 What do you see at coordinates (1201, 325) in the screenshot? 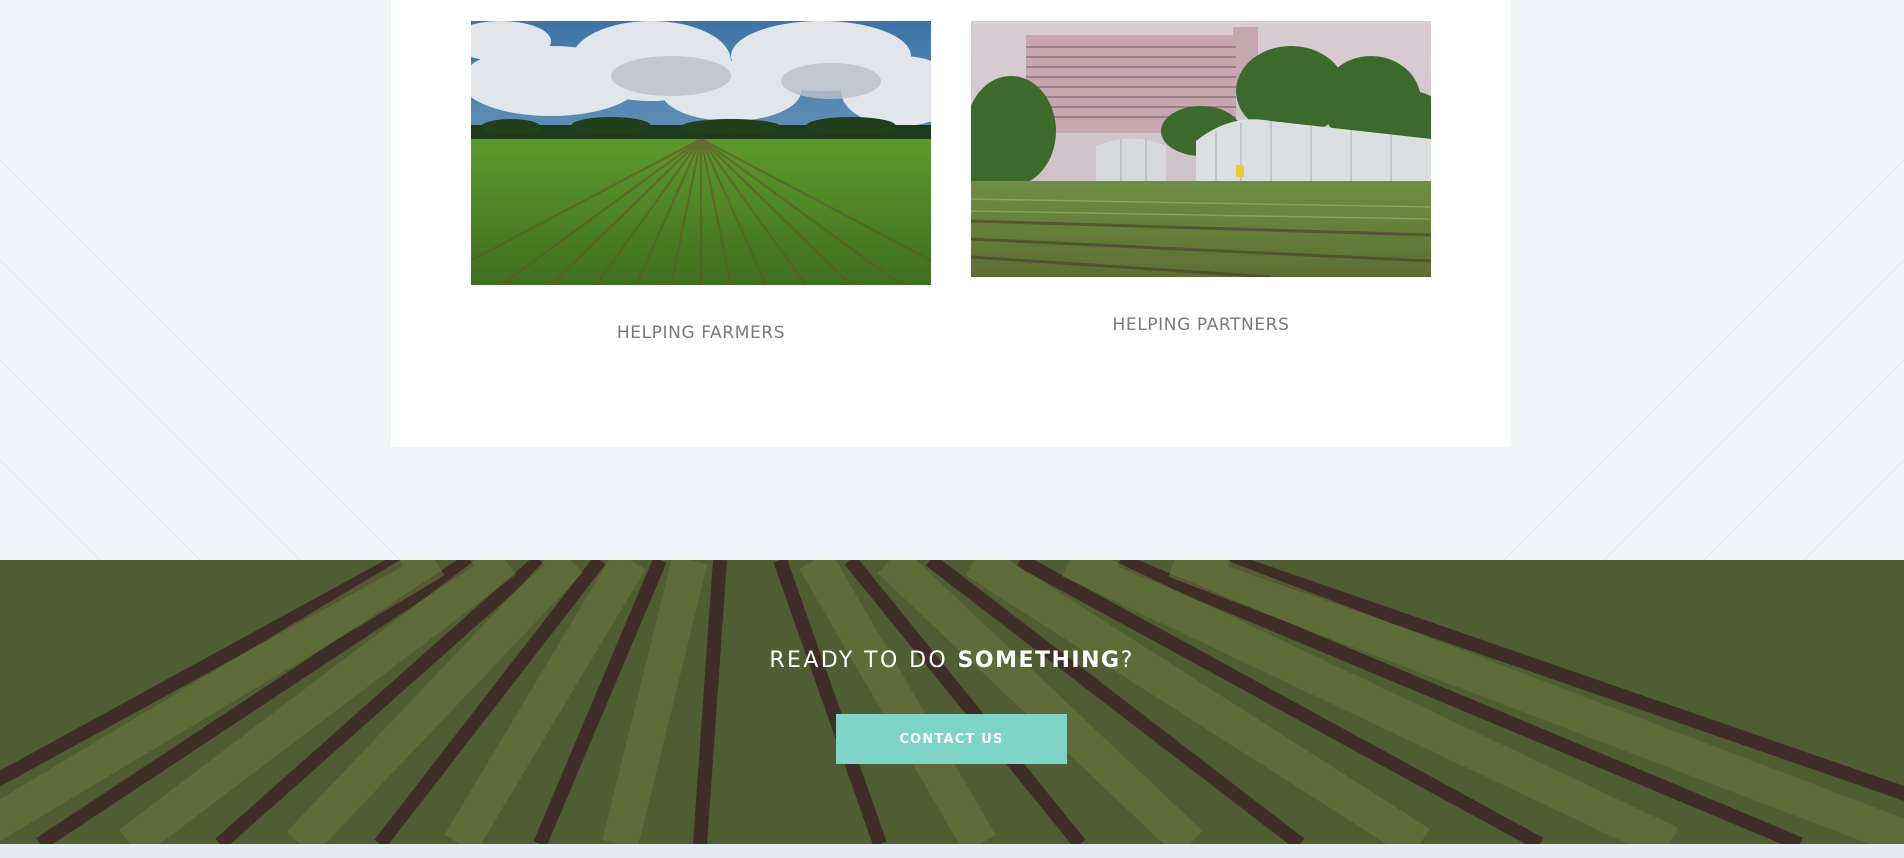
I see `feature-partners-caption: HELPING PARTNERS` at bounding box center [1201, 325].